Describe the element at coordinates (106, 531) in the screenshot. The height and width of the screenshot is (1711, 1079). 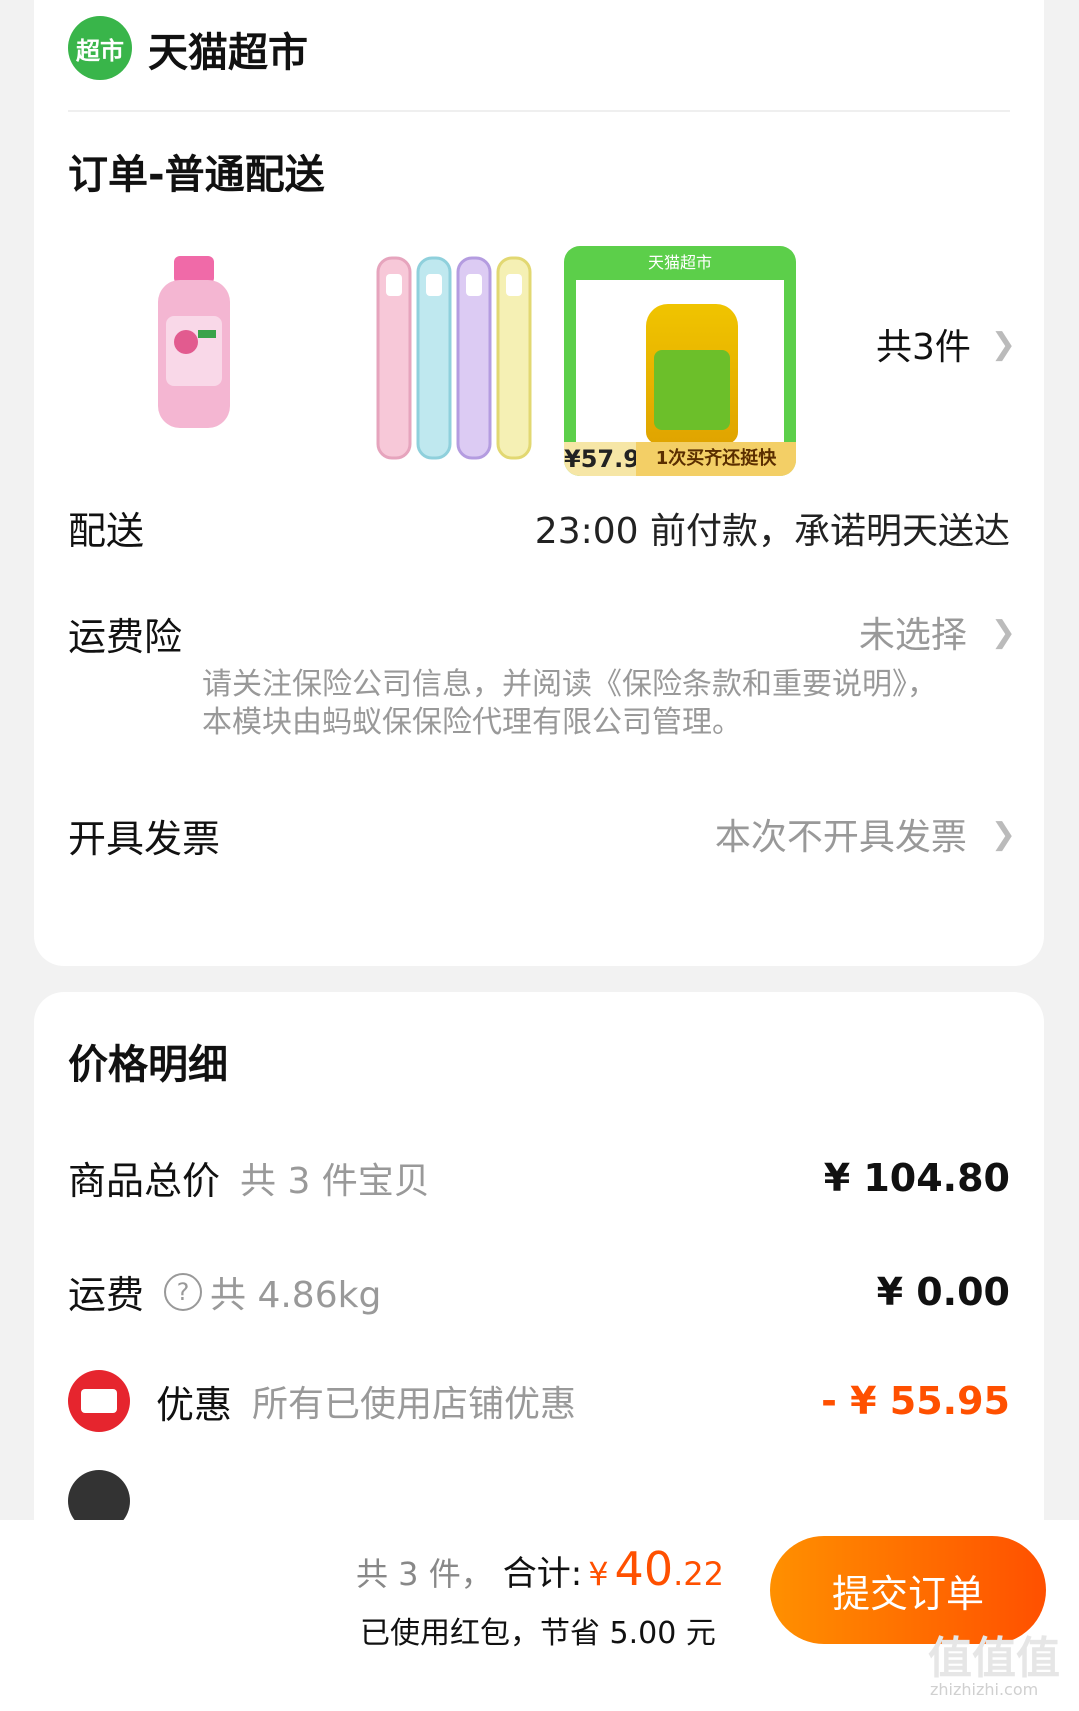
I see `delivery-label: 配送` at that location.